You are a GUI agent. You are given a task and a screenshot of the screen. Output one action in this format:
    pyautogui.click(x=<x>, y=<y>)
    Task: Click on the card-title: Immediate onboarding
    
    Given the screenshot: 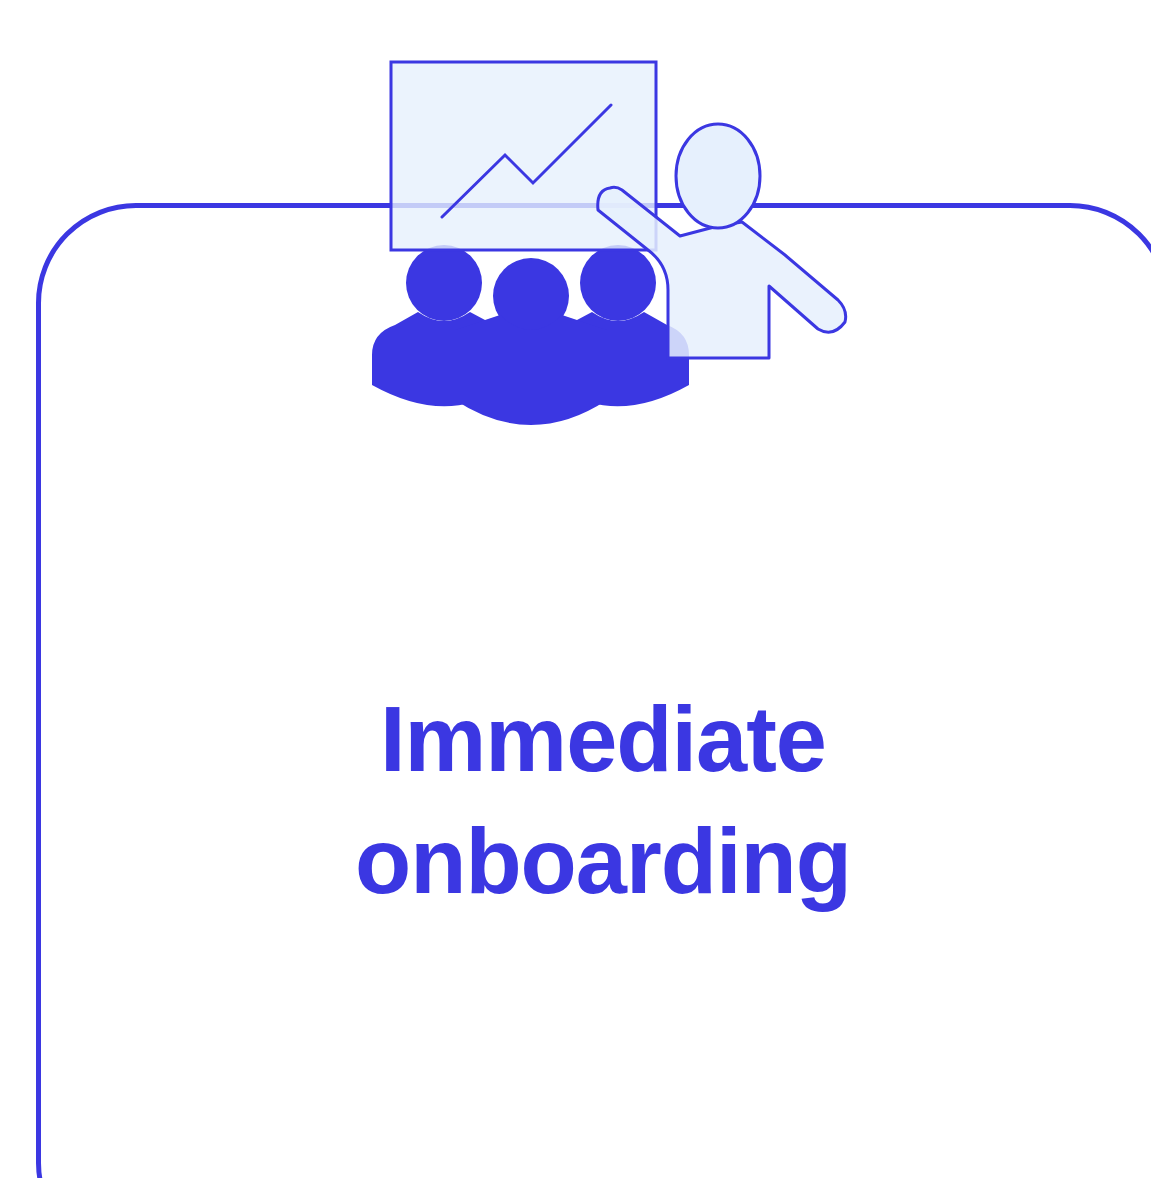 What is the action you would take?
    pyautogui.click(x=603, y=800)
    